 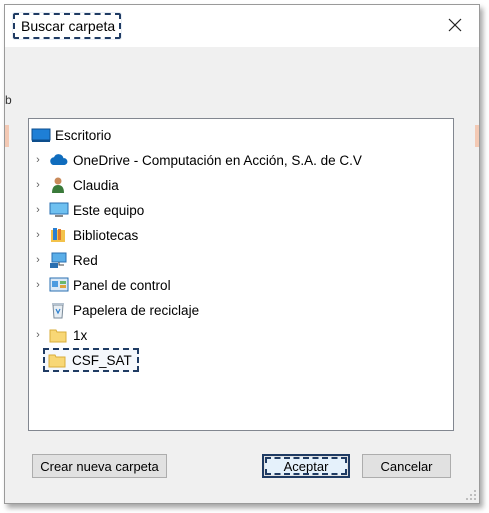 What do you see at coordinates (67, 26) in the screenshot?
I see `dialog-title: Buscar carpeta` at bounding box center [67, 26].